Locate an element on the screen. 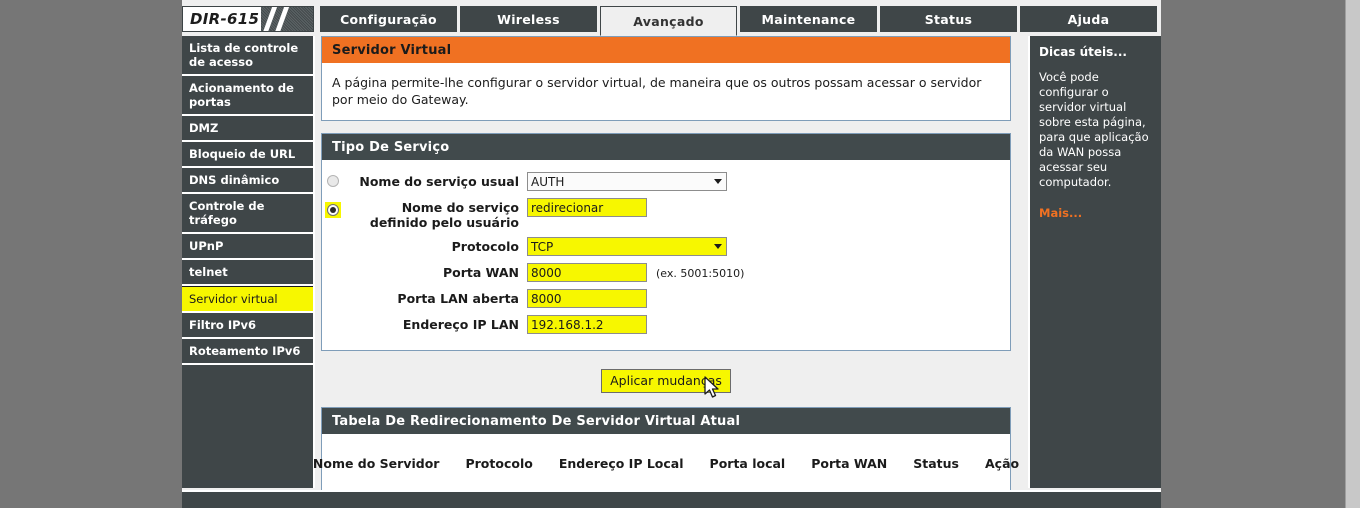 The height and width of the screenshot is (508, 1360). product-logo: DIR-615 is located at coordinates (248, 19).